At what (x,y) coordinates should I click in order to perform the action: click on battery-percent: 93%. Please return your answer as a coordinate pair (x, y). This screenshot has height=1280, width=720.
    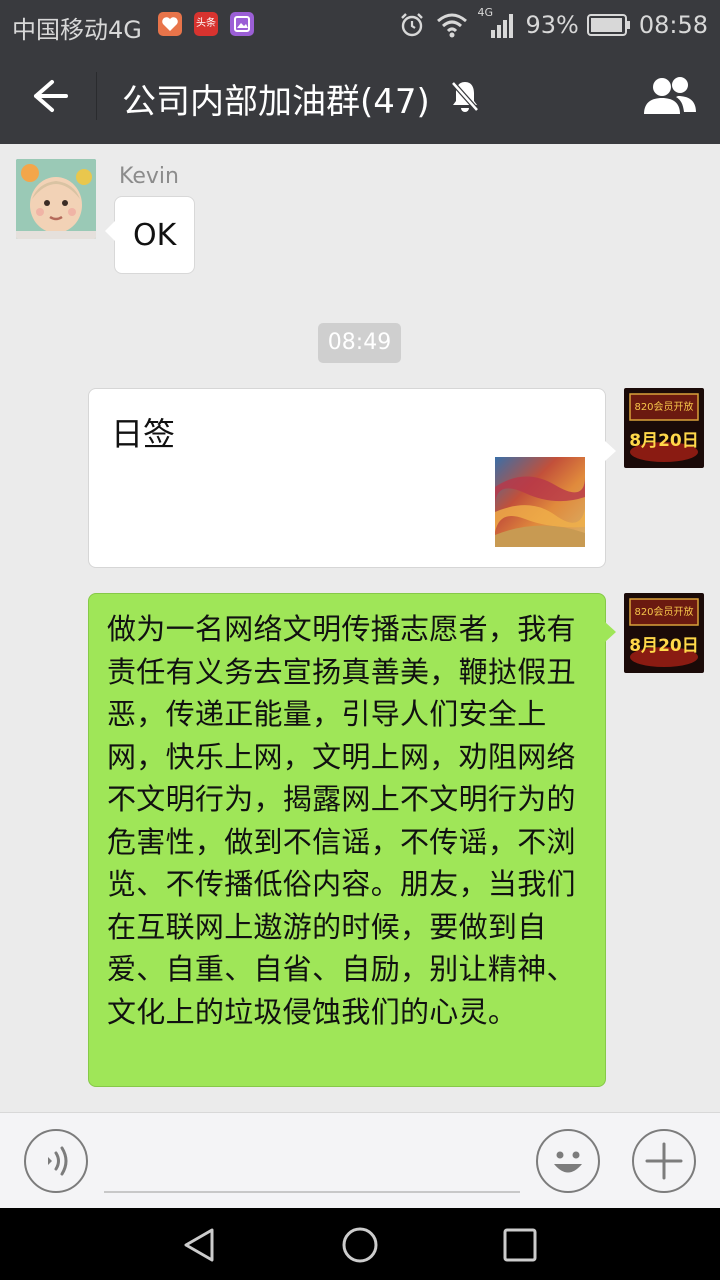
    Looking at the image, I should click on (552, 25).